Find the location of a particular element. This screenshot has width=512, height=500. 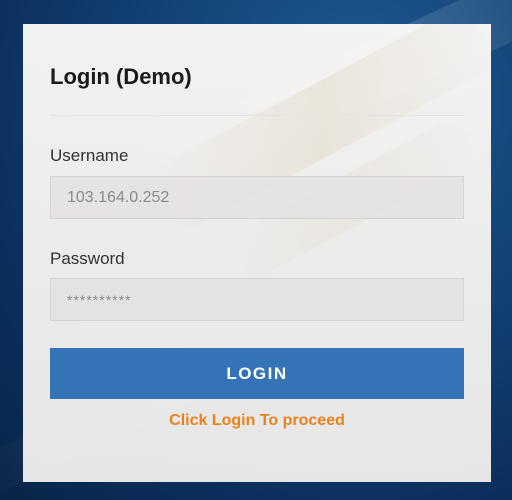

proceed-hint-text: Click Login To proceed is located at coordinates (257, 420).